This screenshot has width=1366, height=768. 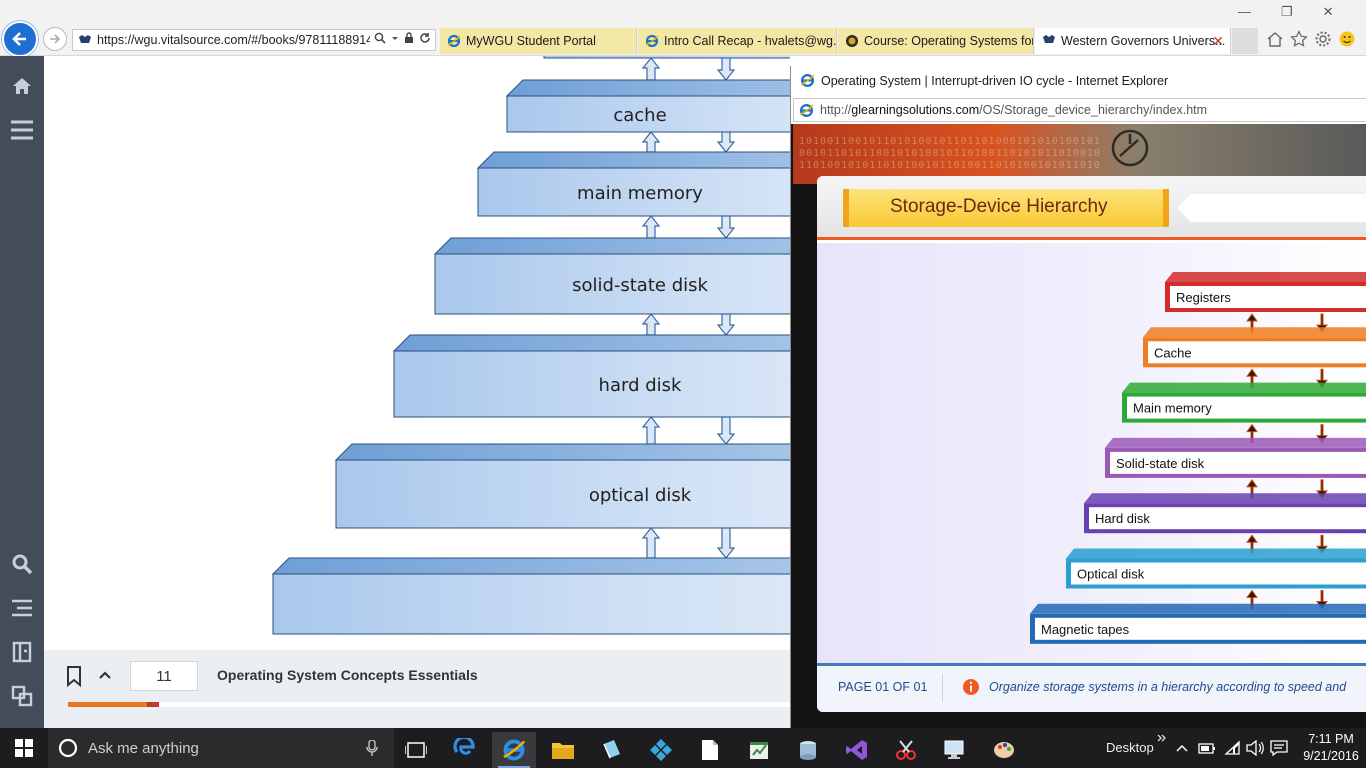 I want to click on bookmark-icon, so click(x=74, y=676).